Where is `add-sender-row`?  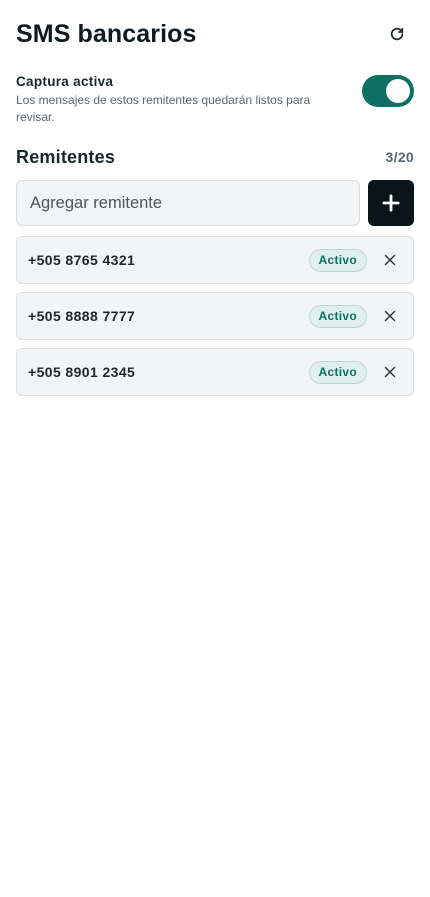
add-sender-row is located at coordinates (215, 203).